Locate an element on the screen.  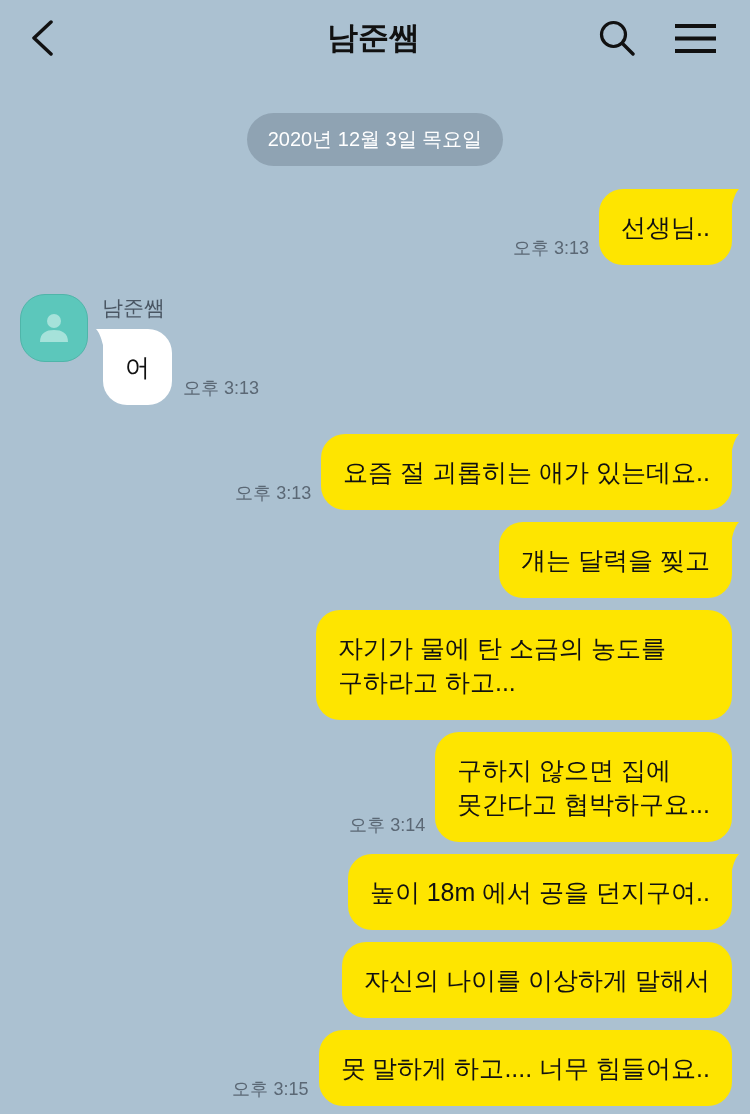
sender-name: 남준쌤 is located at coordinates (133, 308).